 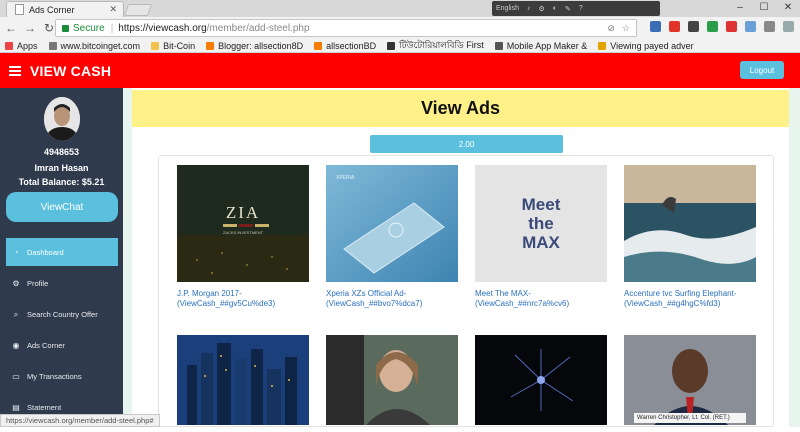 I want to click on lock-icon, so click(x=65, y=28).